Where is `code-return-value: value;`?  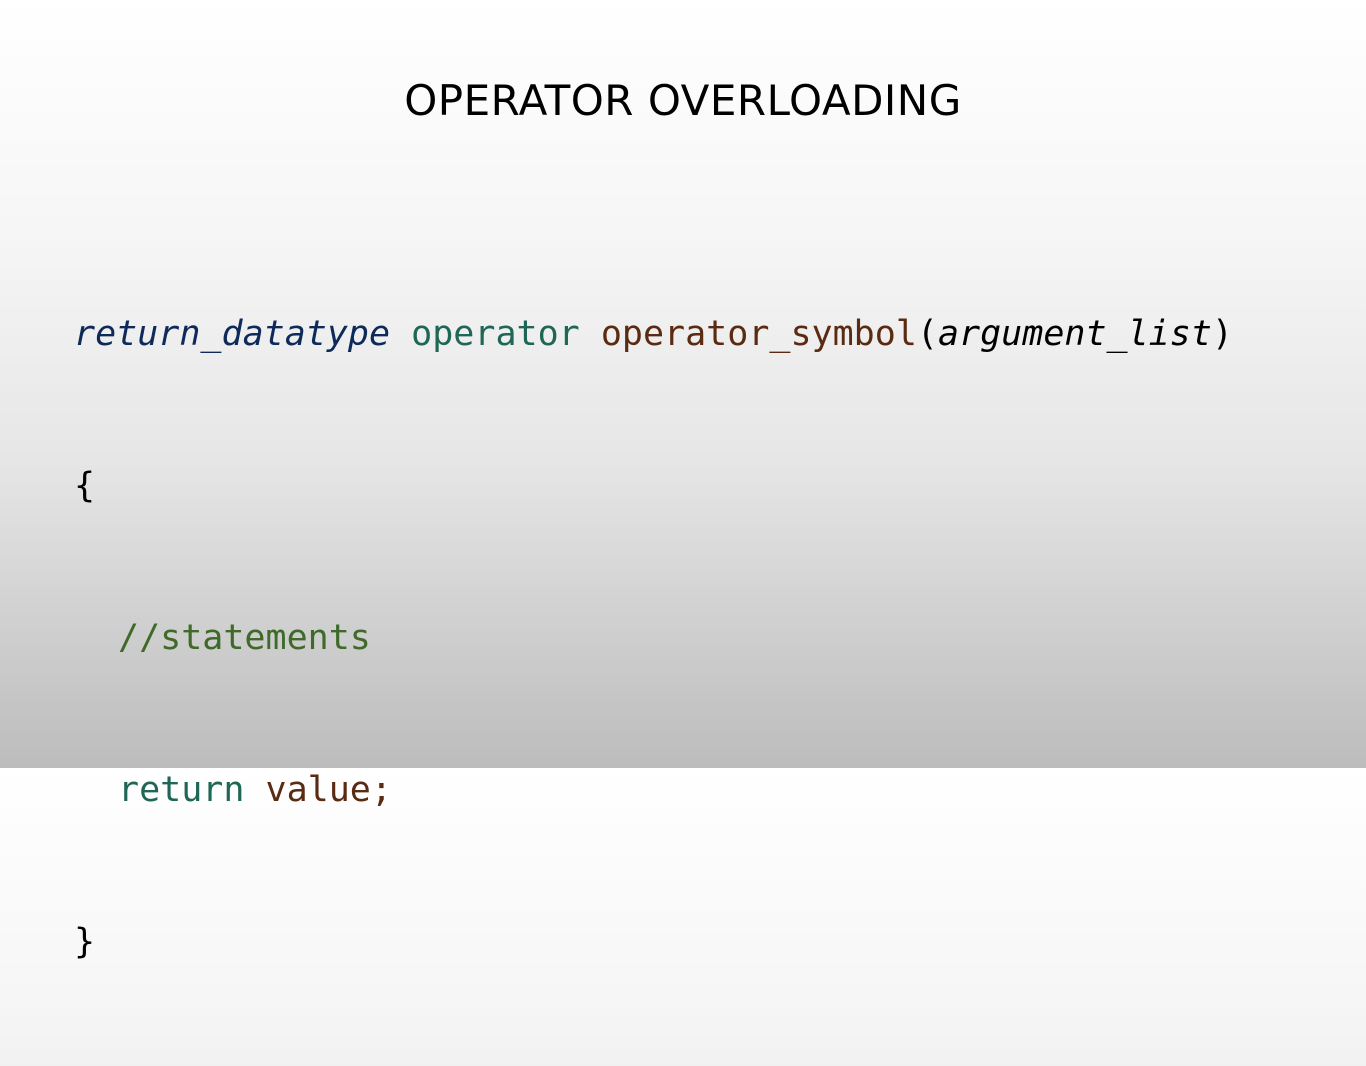
code-return-value: value; is located at coordinates (328, 790).